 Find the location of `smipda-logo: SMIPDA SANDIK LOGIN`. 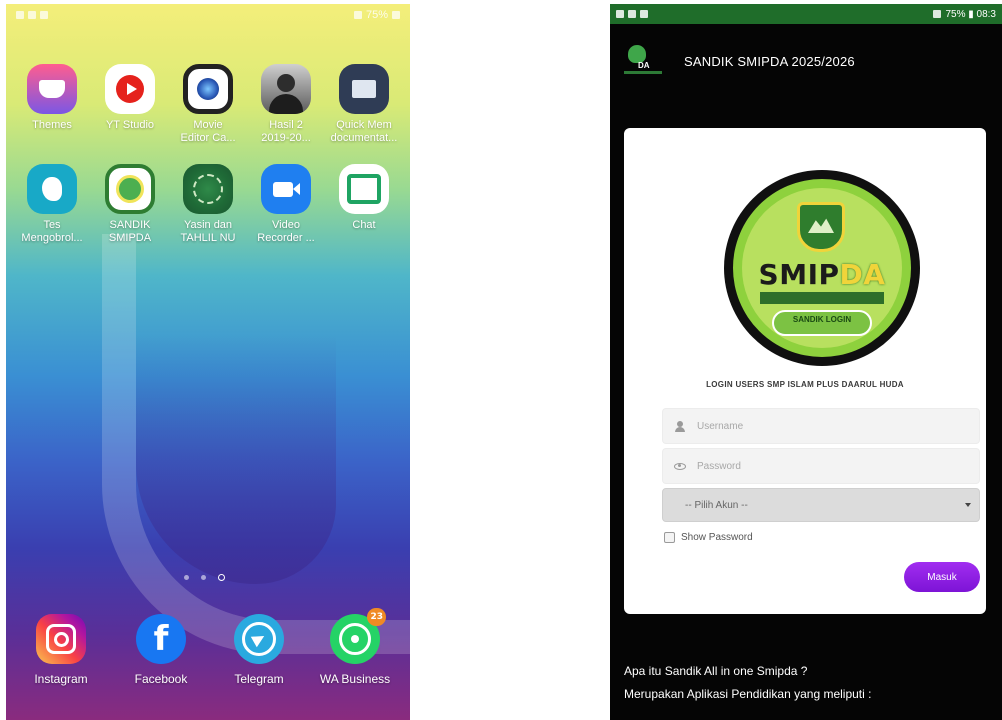

smipda-logo: SMIPDA SANDIK LOGIN is located at coordinates (822, 268).